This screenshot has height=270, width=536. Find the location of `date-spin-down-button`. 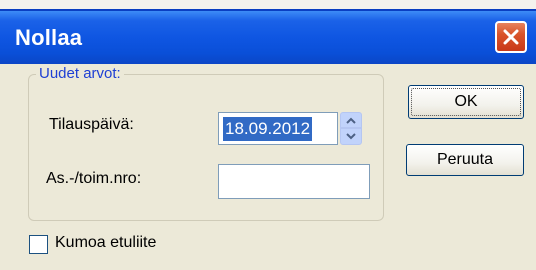

date-spin-down-button is located at coordinates (351, 136).